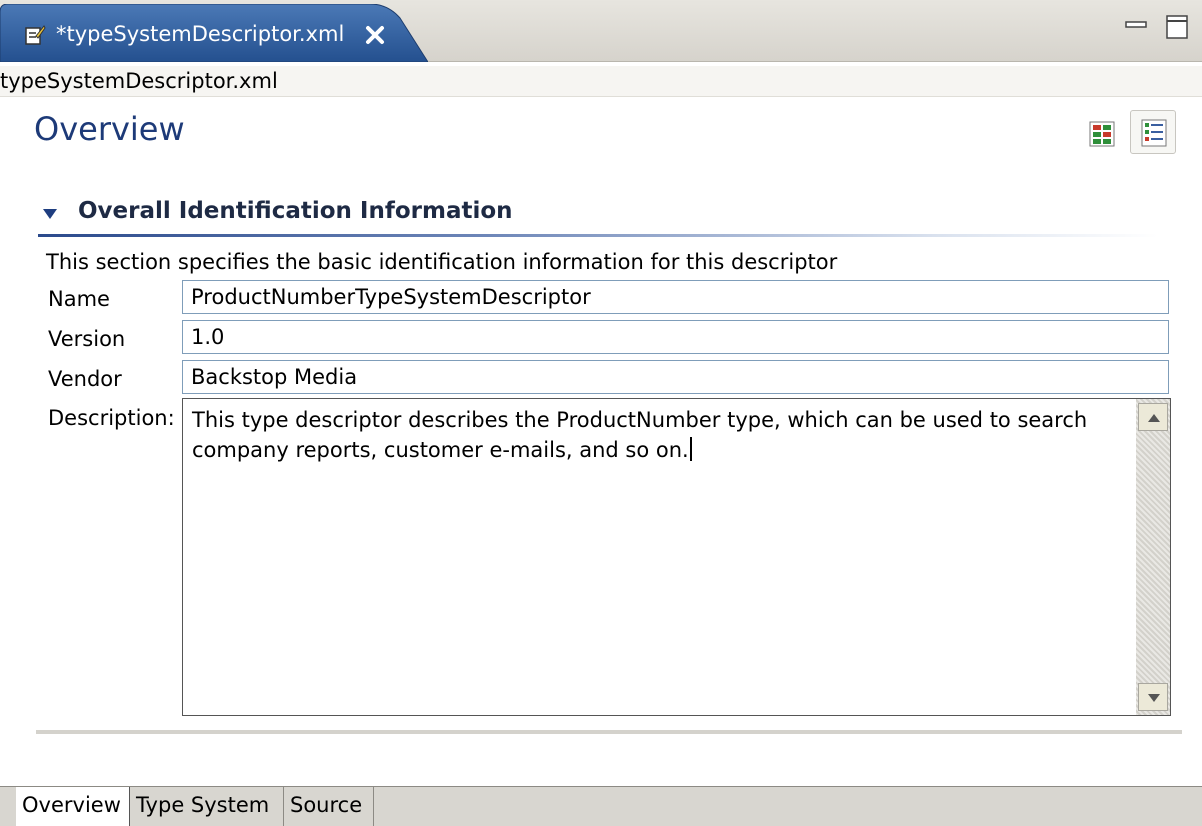  Describe the element at coordinates (329, 806) in the screenshot. I see `tab-source: Source` at that location.